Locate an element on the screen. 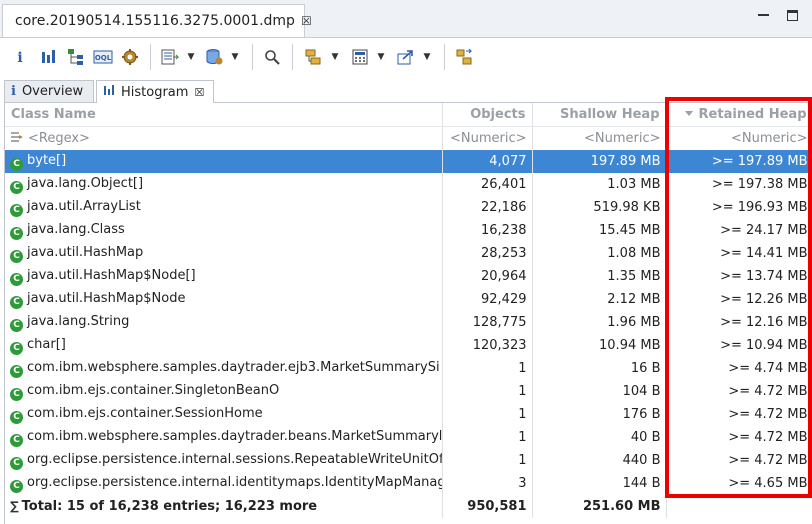  search-icon is located at coordinates (272, 57).